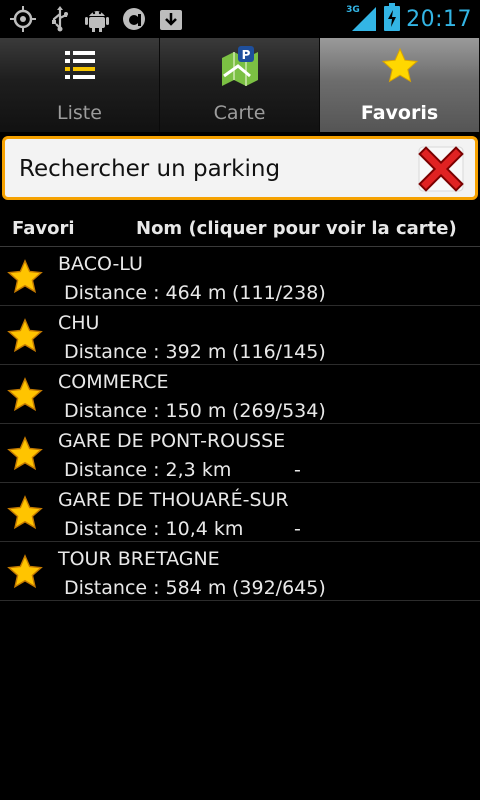 This screenshot has width=480, height=800. What do you see at coordinates (154, 529) in the screenshot?
I see `parking-distance: Distance : 10,4 km` at bounding box center [154, 529].